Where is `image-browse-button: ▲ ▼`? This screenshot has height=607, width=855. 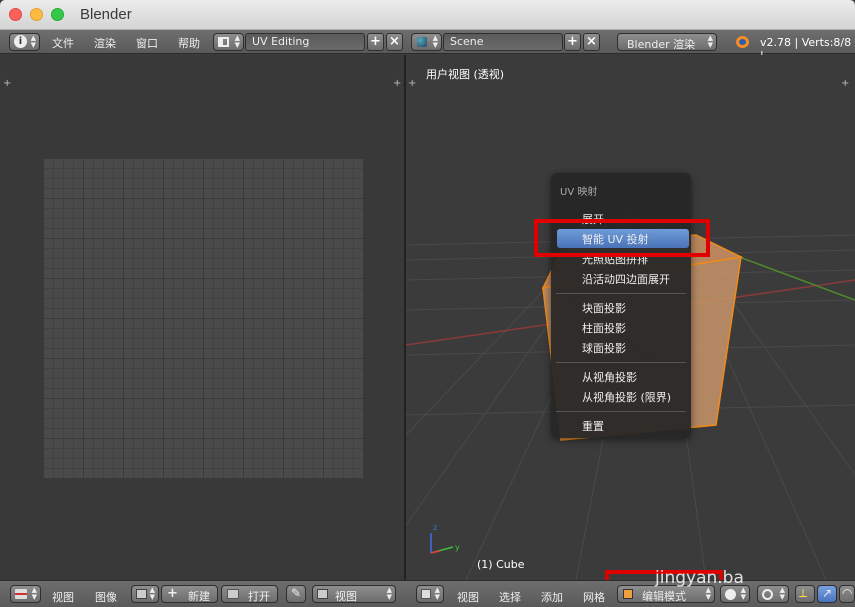
image-browse-button: ▲ ▼ is located at coordinates (145, 594).